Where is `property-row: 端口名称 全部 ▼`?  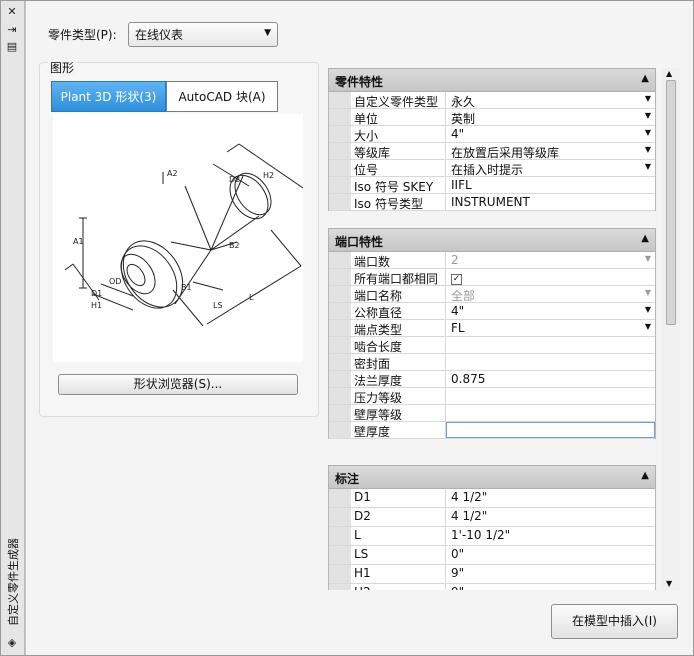
property-row: 端口名称 全部 ▼ is located at coordinates (492, 294).